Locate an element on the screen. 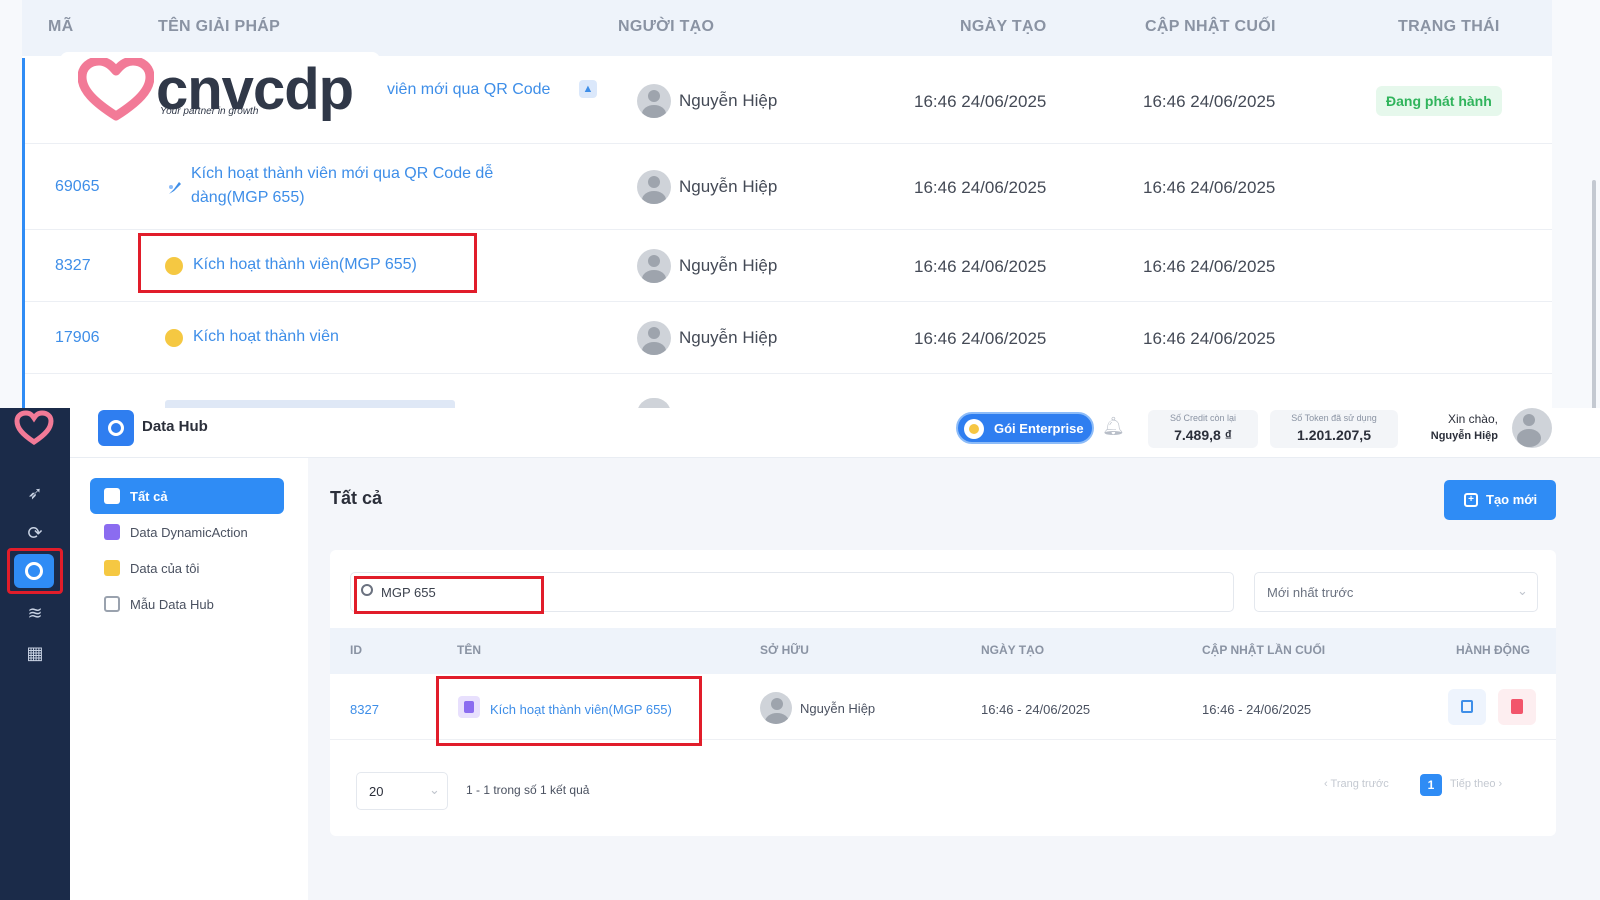  sidebar-item-dynamic-action: Data DynamicAction is located at coordinates (187, 532).